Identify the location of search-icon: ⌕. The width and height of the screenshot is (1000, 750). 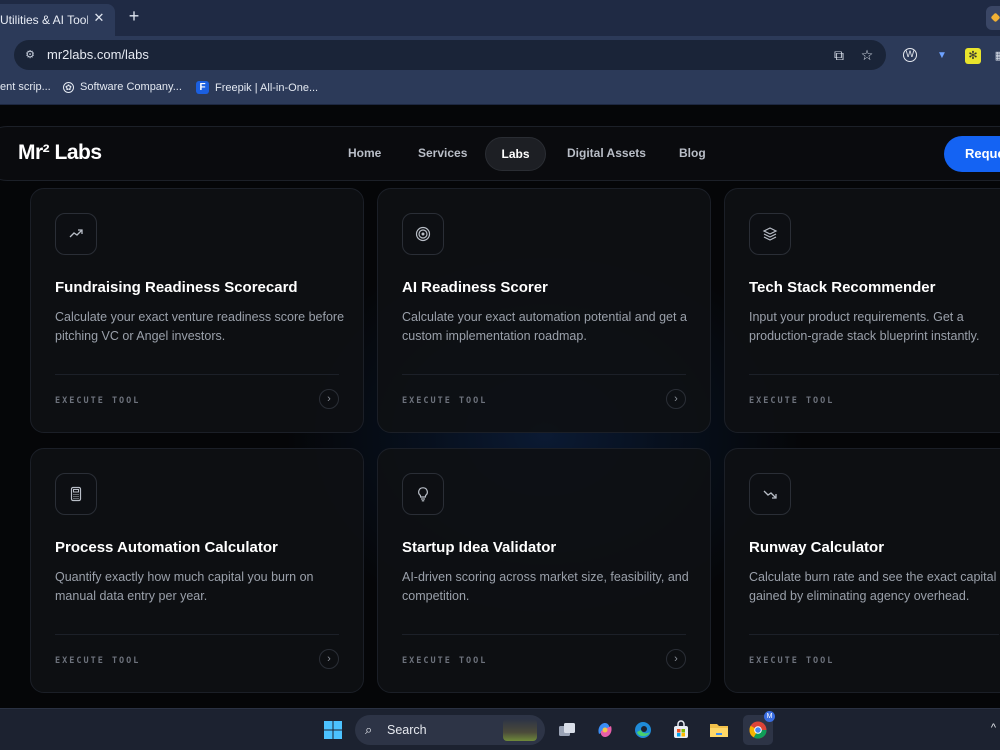
(369, 729).